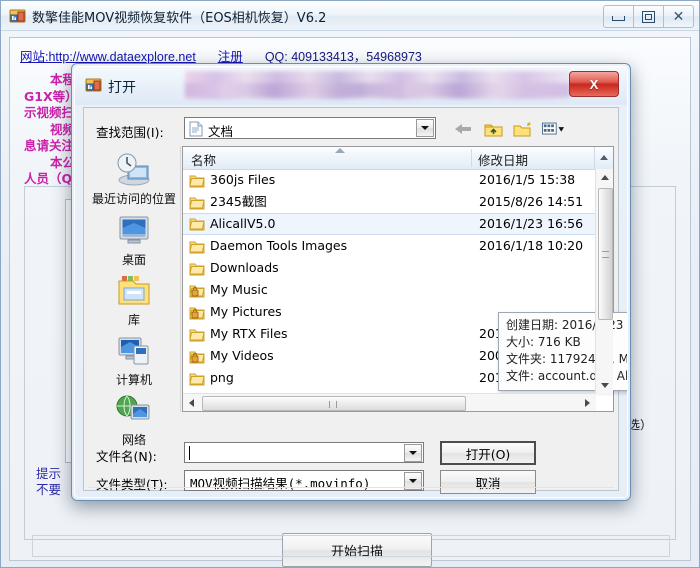 The image size is (700, 568). I want to click on maximize-button, so click(648, 16).